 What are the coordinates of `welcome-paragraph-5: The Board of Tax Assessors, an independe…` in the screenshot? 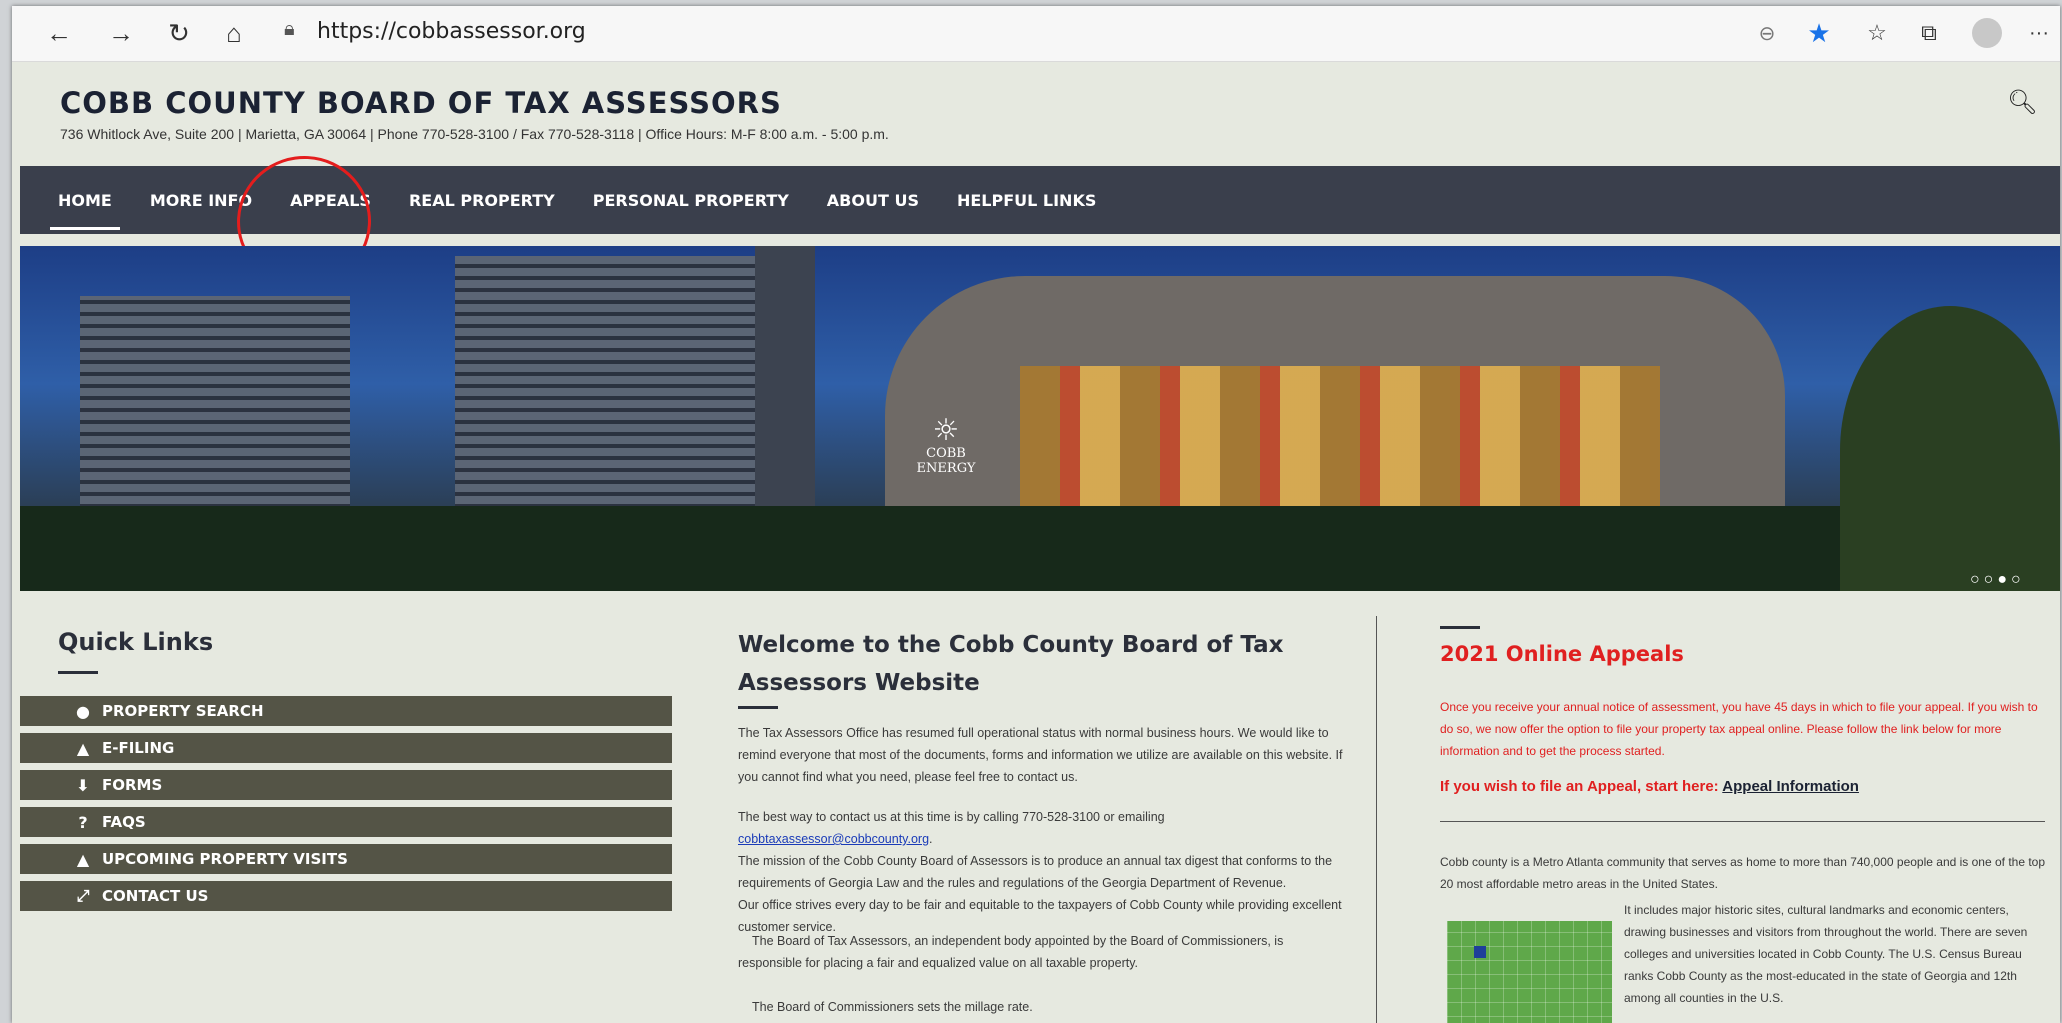 It's located at (1011, 952).